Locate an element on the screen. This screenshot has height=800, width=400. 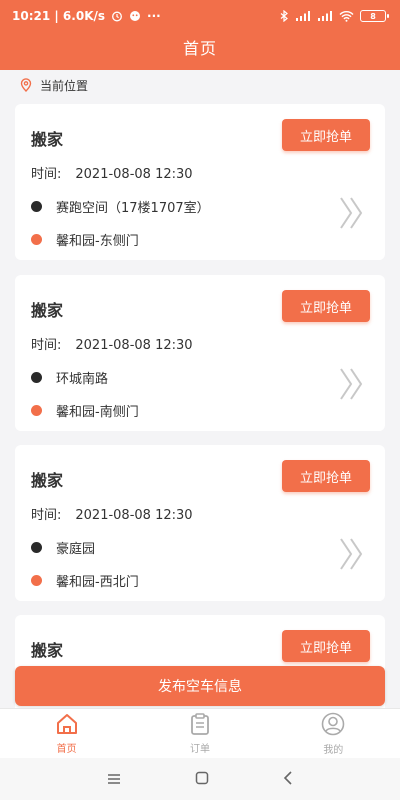
battery-indicator: 8 is located at coordinates (374, 16).